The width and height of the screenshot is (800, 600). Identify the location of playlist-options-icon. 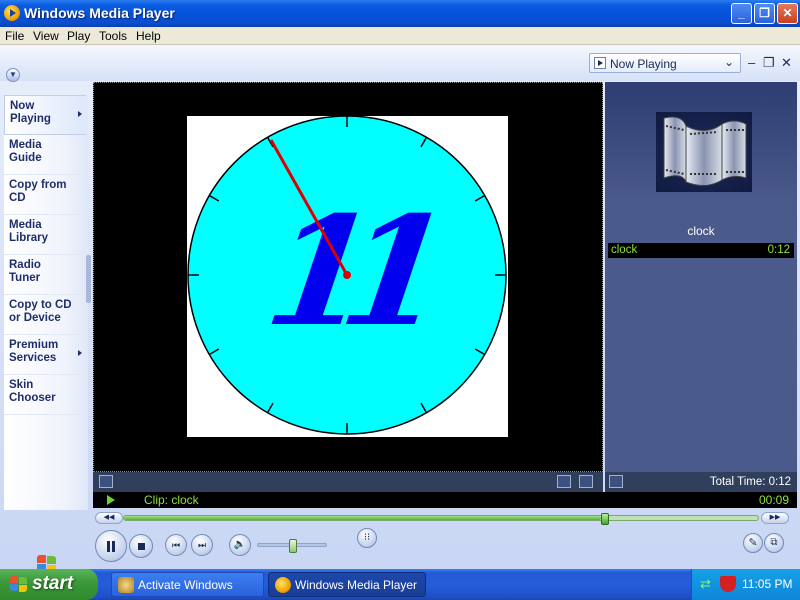
(616, 481).